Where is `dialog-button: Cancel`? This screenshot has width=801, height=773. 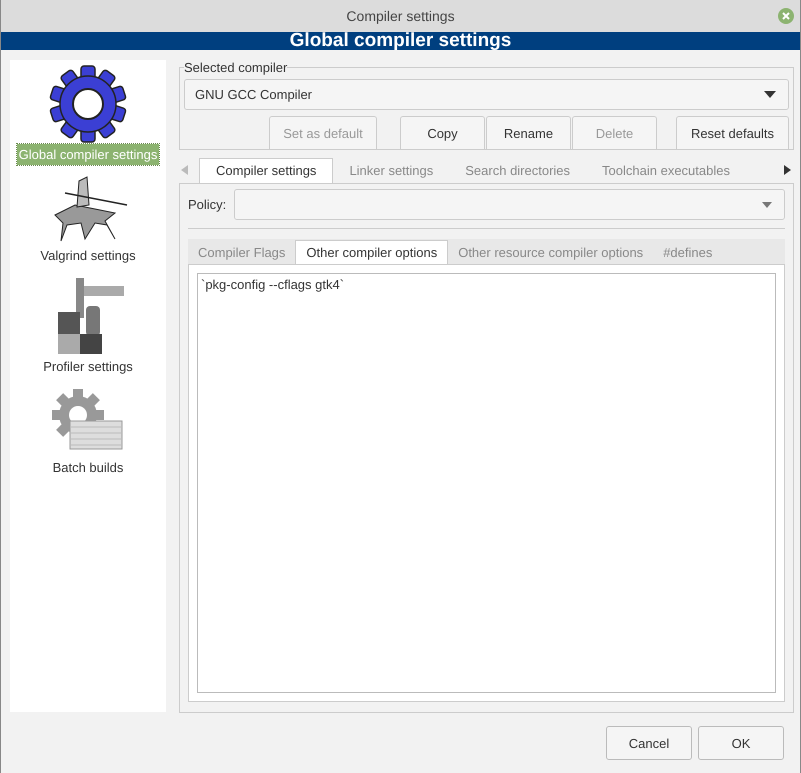 dialog-button: Cancel is located at coordinates (649, 743).